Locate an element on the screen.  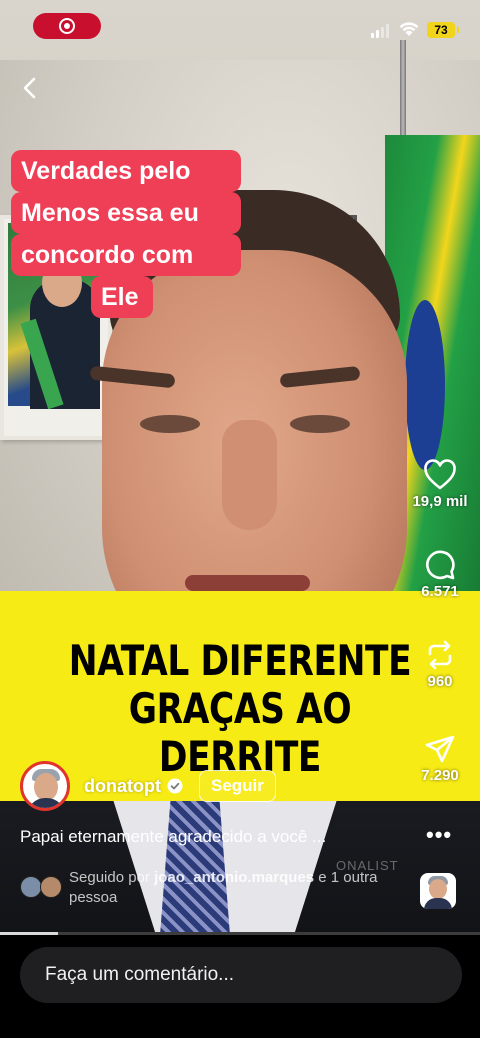
like-action: 19,9 mil is located at coordinates (440, 484).